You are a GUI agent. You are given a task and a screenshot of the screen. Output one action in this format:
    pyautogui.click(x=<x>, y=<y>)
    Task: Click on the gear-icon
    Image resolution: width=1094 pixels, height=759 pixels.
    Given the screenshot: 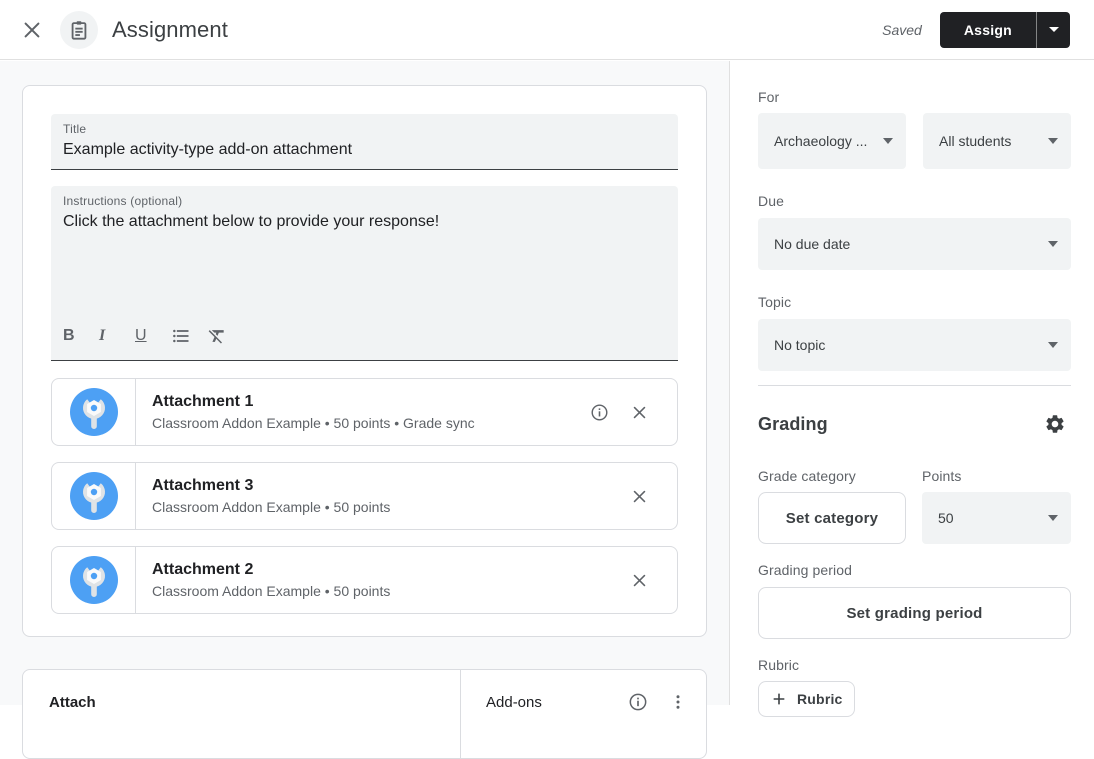 What is the action you would take?
    pyautogui.click(x=1055, y=424)
    